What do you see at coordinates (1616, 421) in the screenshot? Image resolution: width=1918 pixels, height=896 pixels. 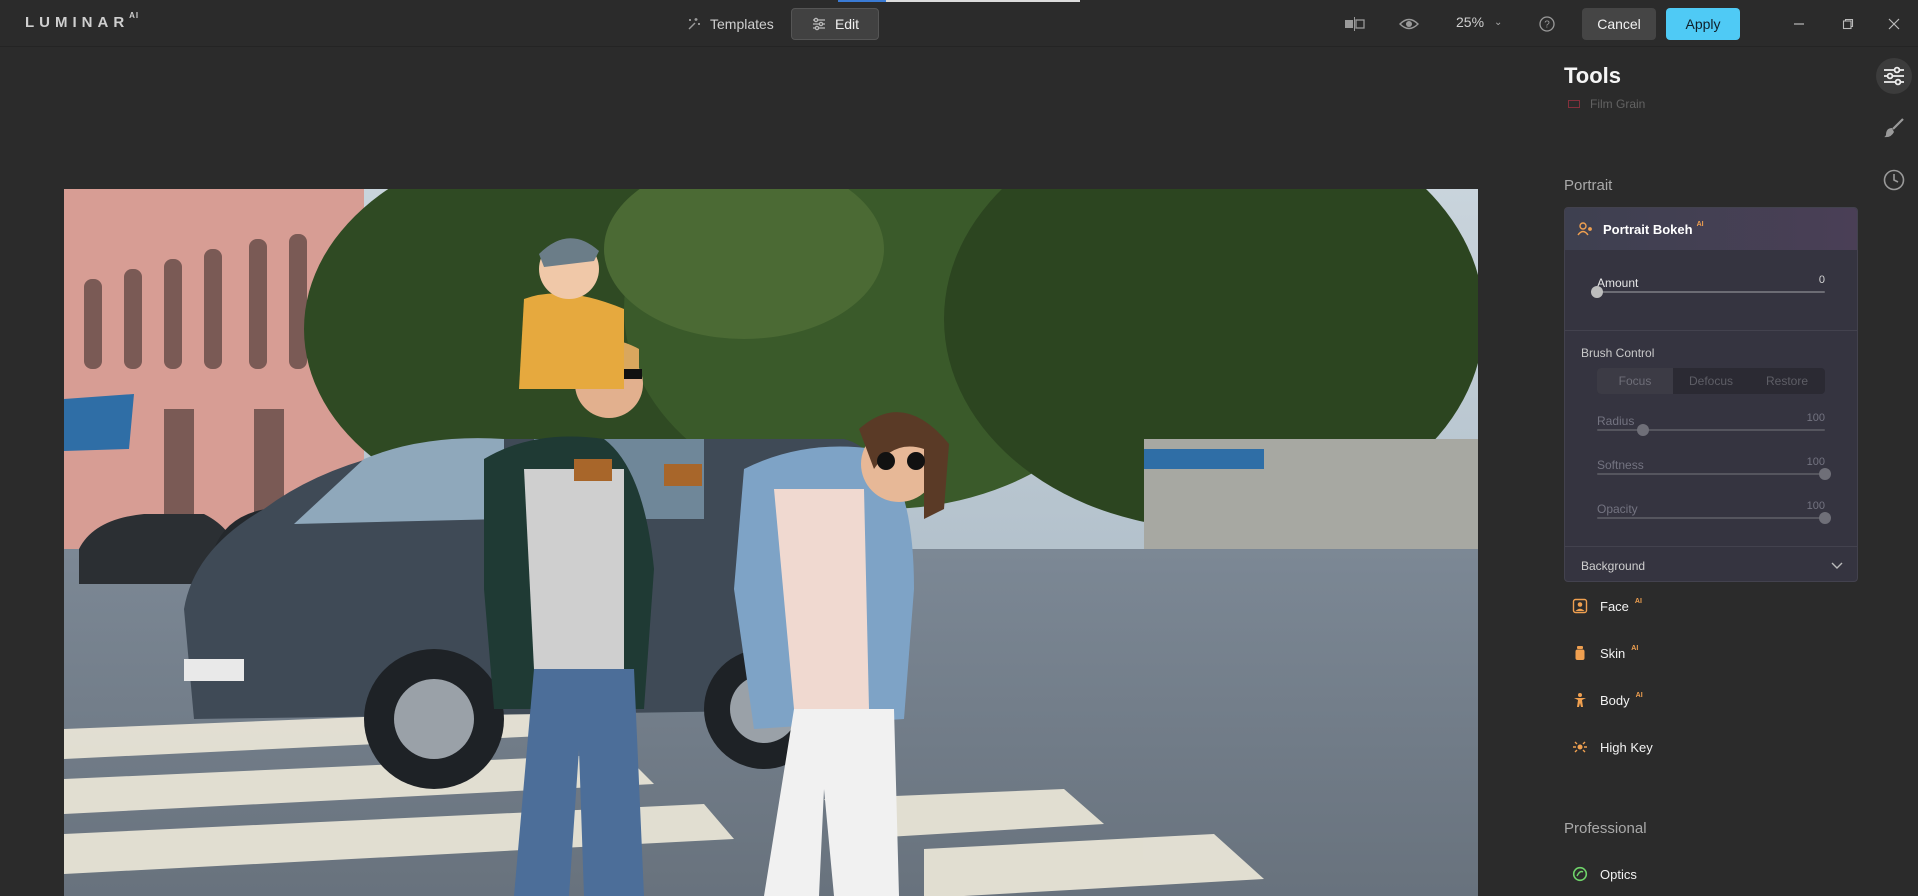 I see `radius-label: Radius` at bounding box center [1616, 421].